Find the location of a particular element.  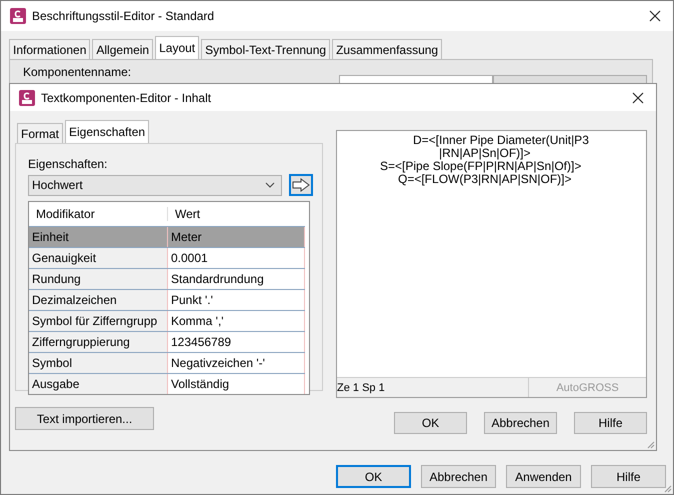

tab: Allgemein is located at coordinates (123, 49).